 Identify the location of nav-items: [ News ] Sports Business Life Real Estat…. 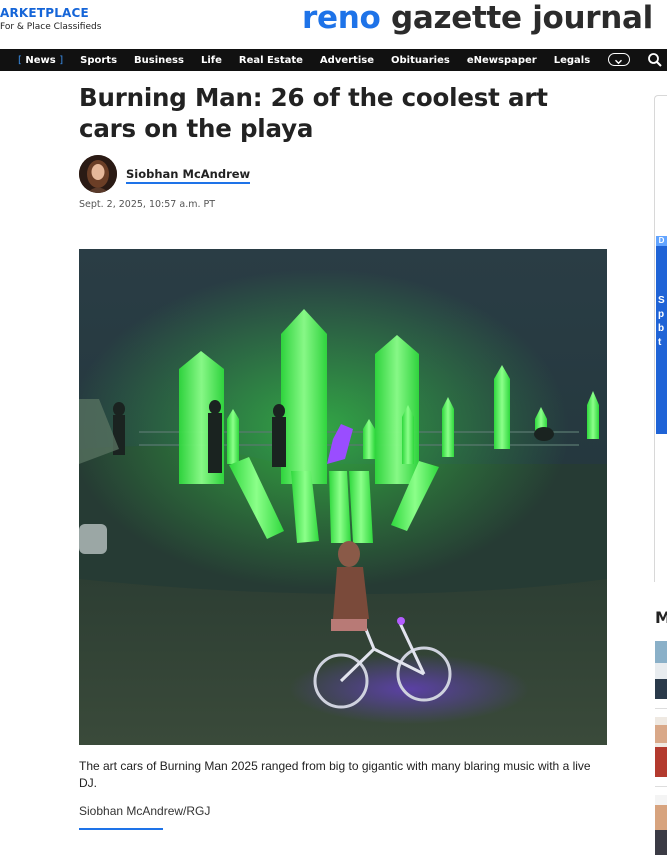
(312, 60).